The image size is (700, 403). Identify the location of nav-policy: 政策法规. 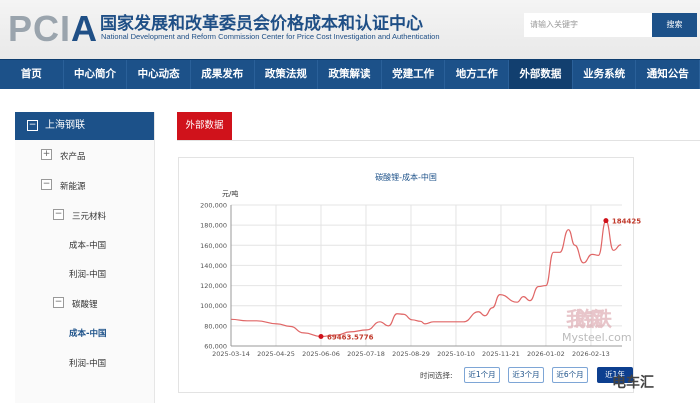
(287, 74).